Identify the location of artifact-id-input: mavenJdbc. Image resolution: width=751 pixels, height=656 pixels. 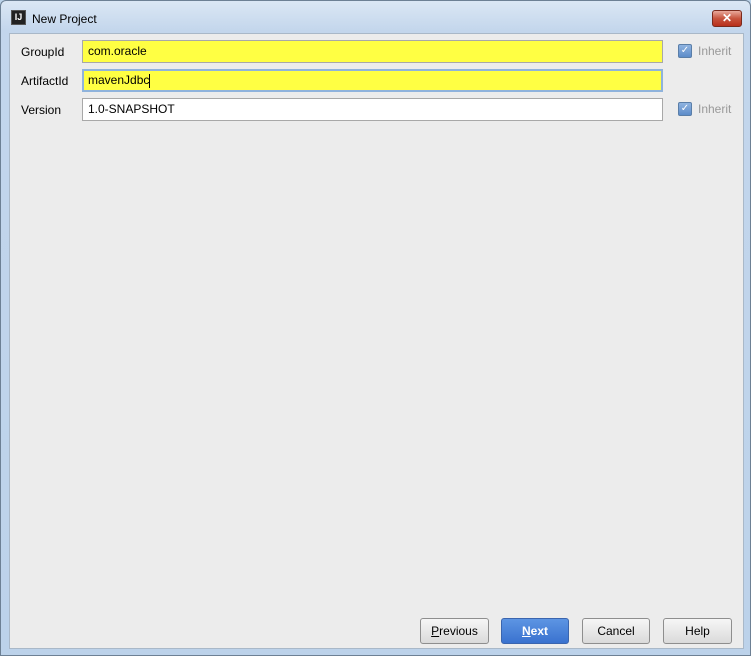
(372, 80).